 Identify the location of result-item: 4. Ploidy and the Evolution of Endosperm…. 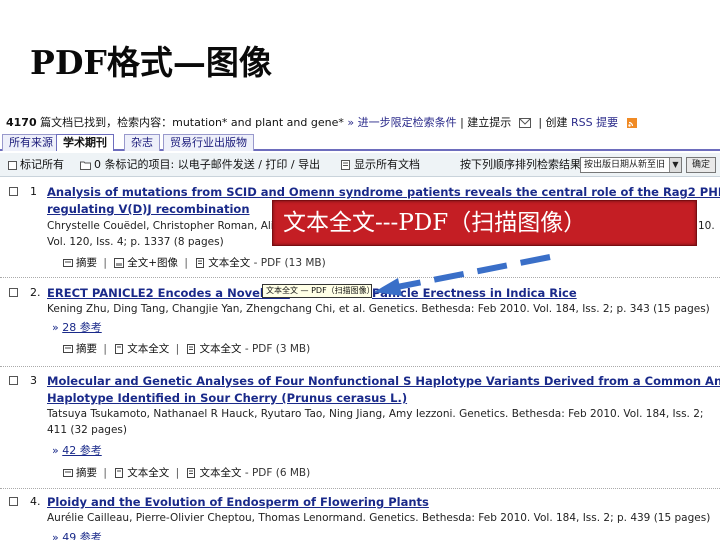
(360, 514).